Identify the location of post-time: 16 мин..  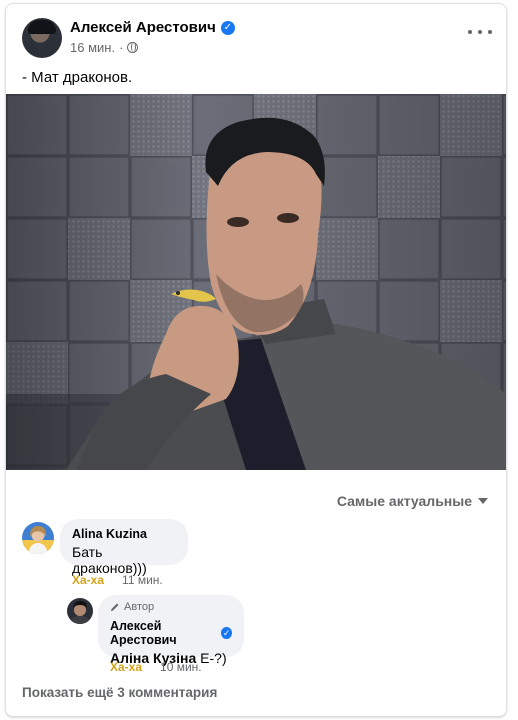
(92, 47).